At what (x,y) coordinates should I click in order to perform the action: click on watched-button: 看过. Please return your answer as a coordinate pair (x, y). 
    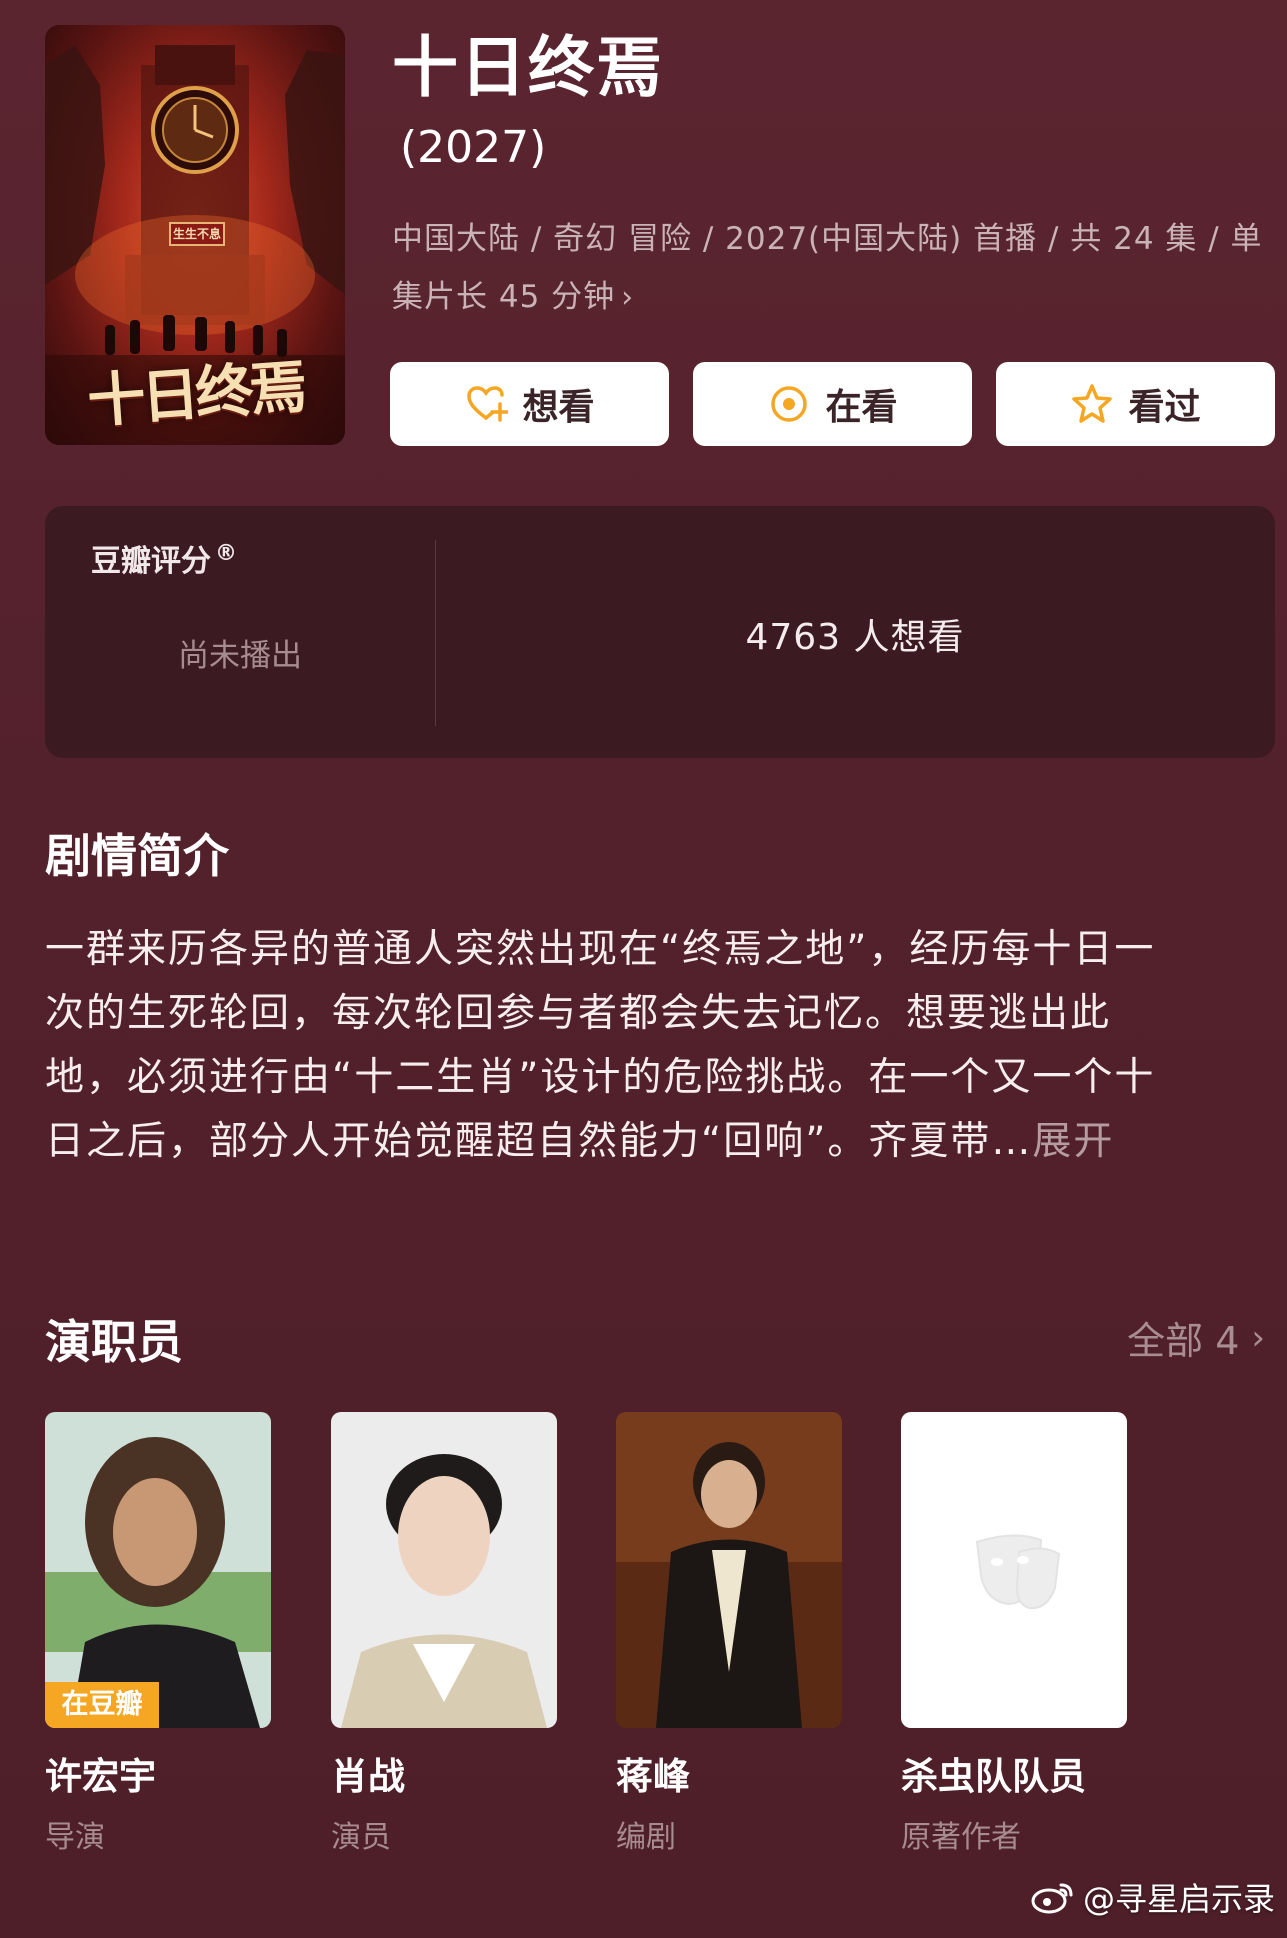
    Looking at the image, I should click on (1135, 404).